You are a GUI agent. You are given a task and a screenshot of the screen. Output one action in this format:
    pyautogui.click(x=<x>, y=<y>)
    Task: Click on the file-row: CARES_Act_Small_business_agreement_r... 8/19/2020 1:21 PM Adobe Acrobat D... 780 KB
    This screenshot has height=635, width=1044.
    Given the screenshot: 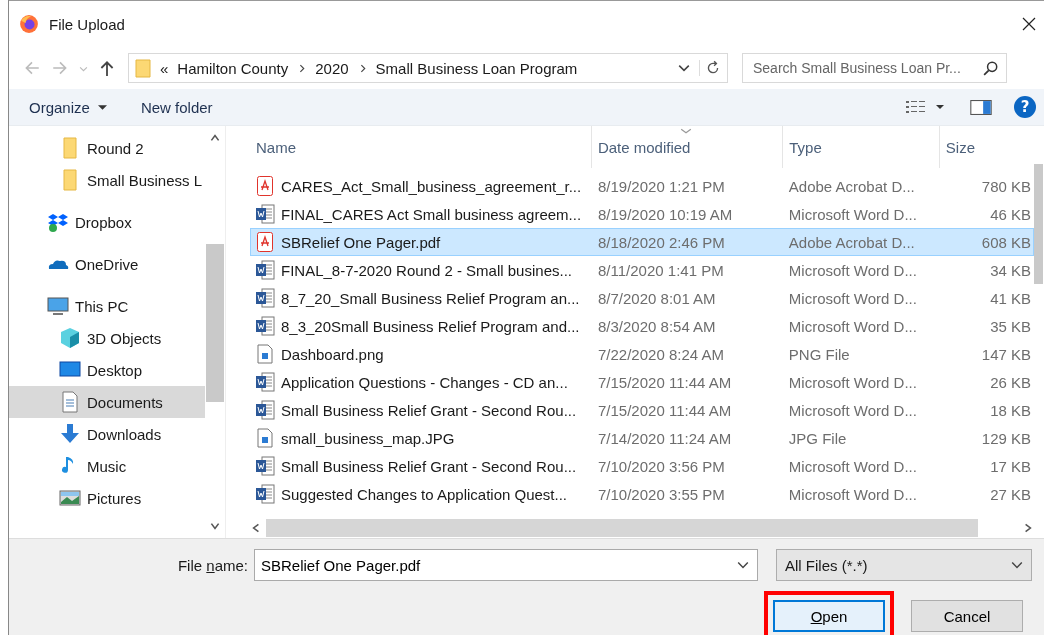 What is the action you would take?
    pyautogui.click(x=642, y=186)
    